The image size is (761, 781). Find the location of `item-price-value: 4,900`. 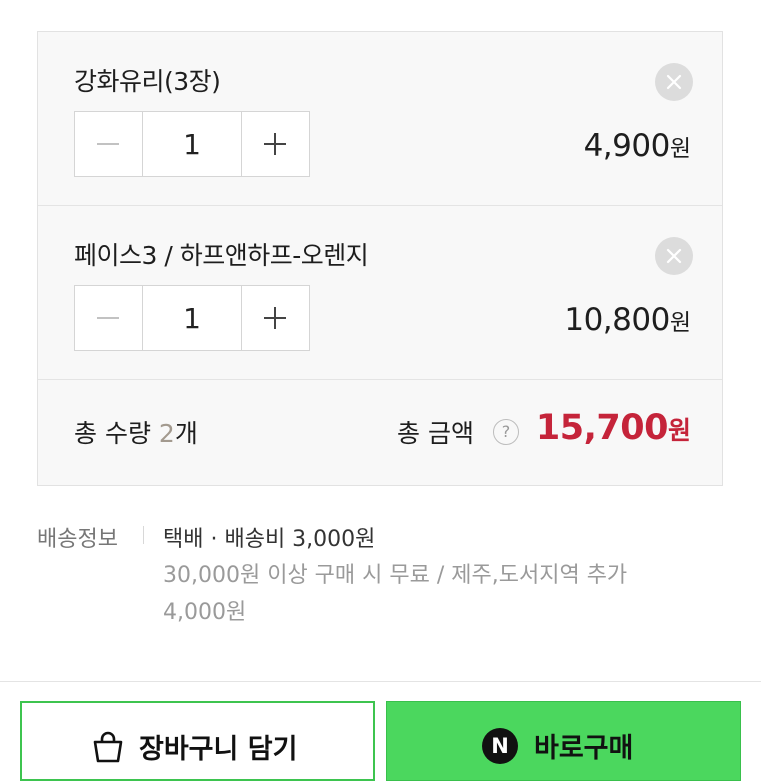

item-price-value: 4,900 is located at coordinates (627, 146).